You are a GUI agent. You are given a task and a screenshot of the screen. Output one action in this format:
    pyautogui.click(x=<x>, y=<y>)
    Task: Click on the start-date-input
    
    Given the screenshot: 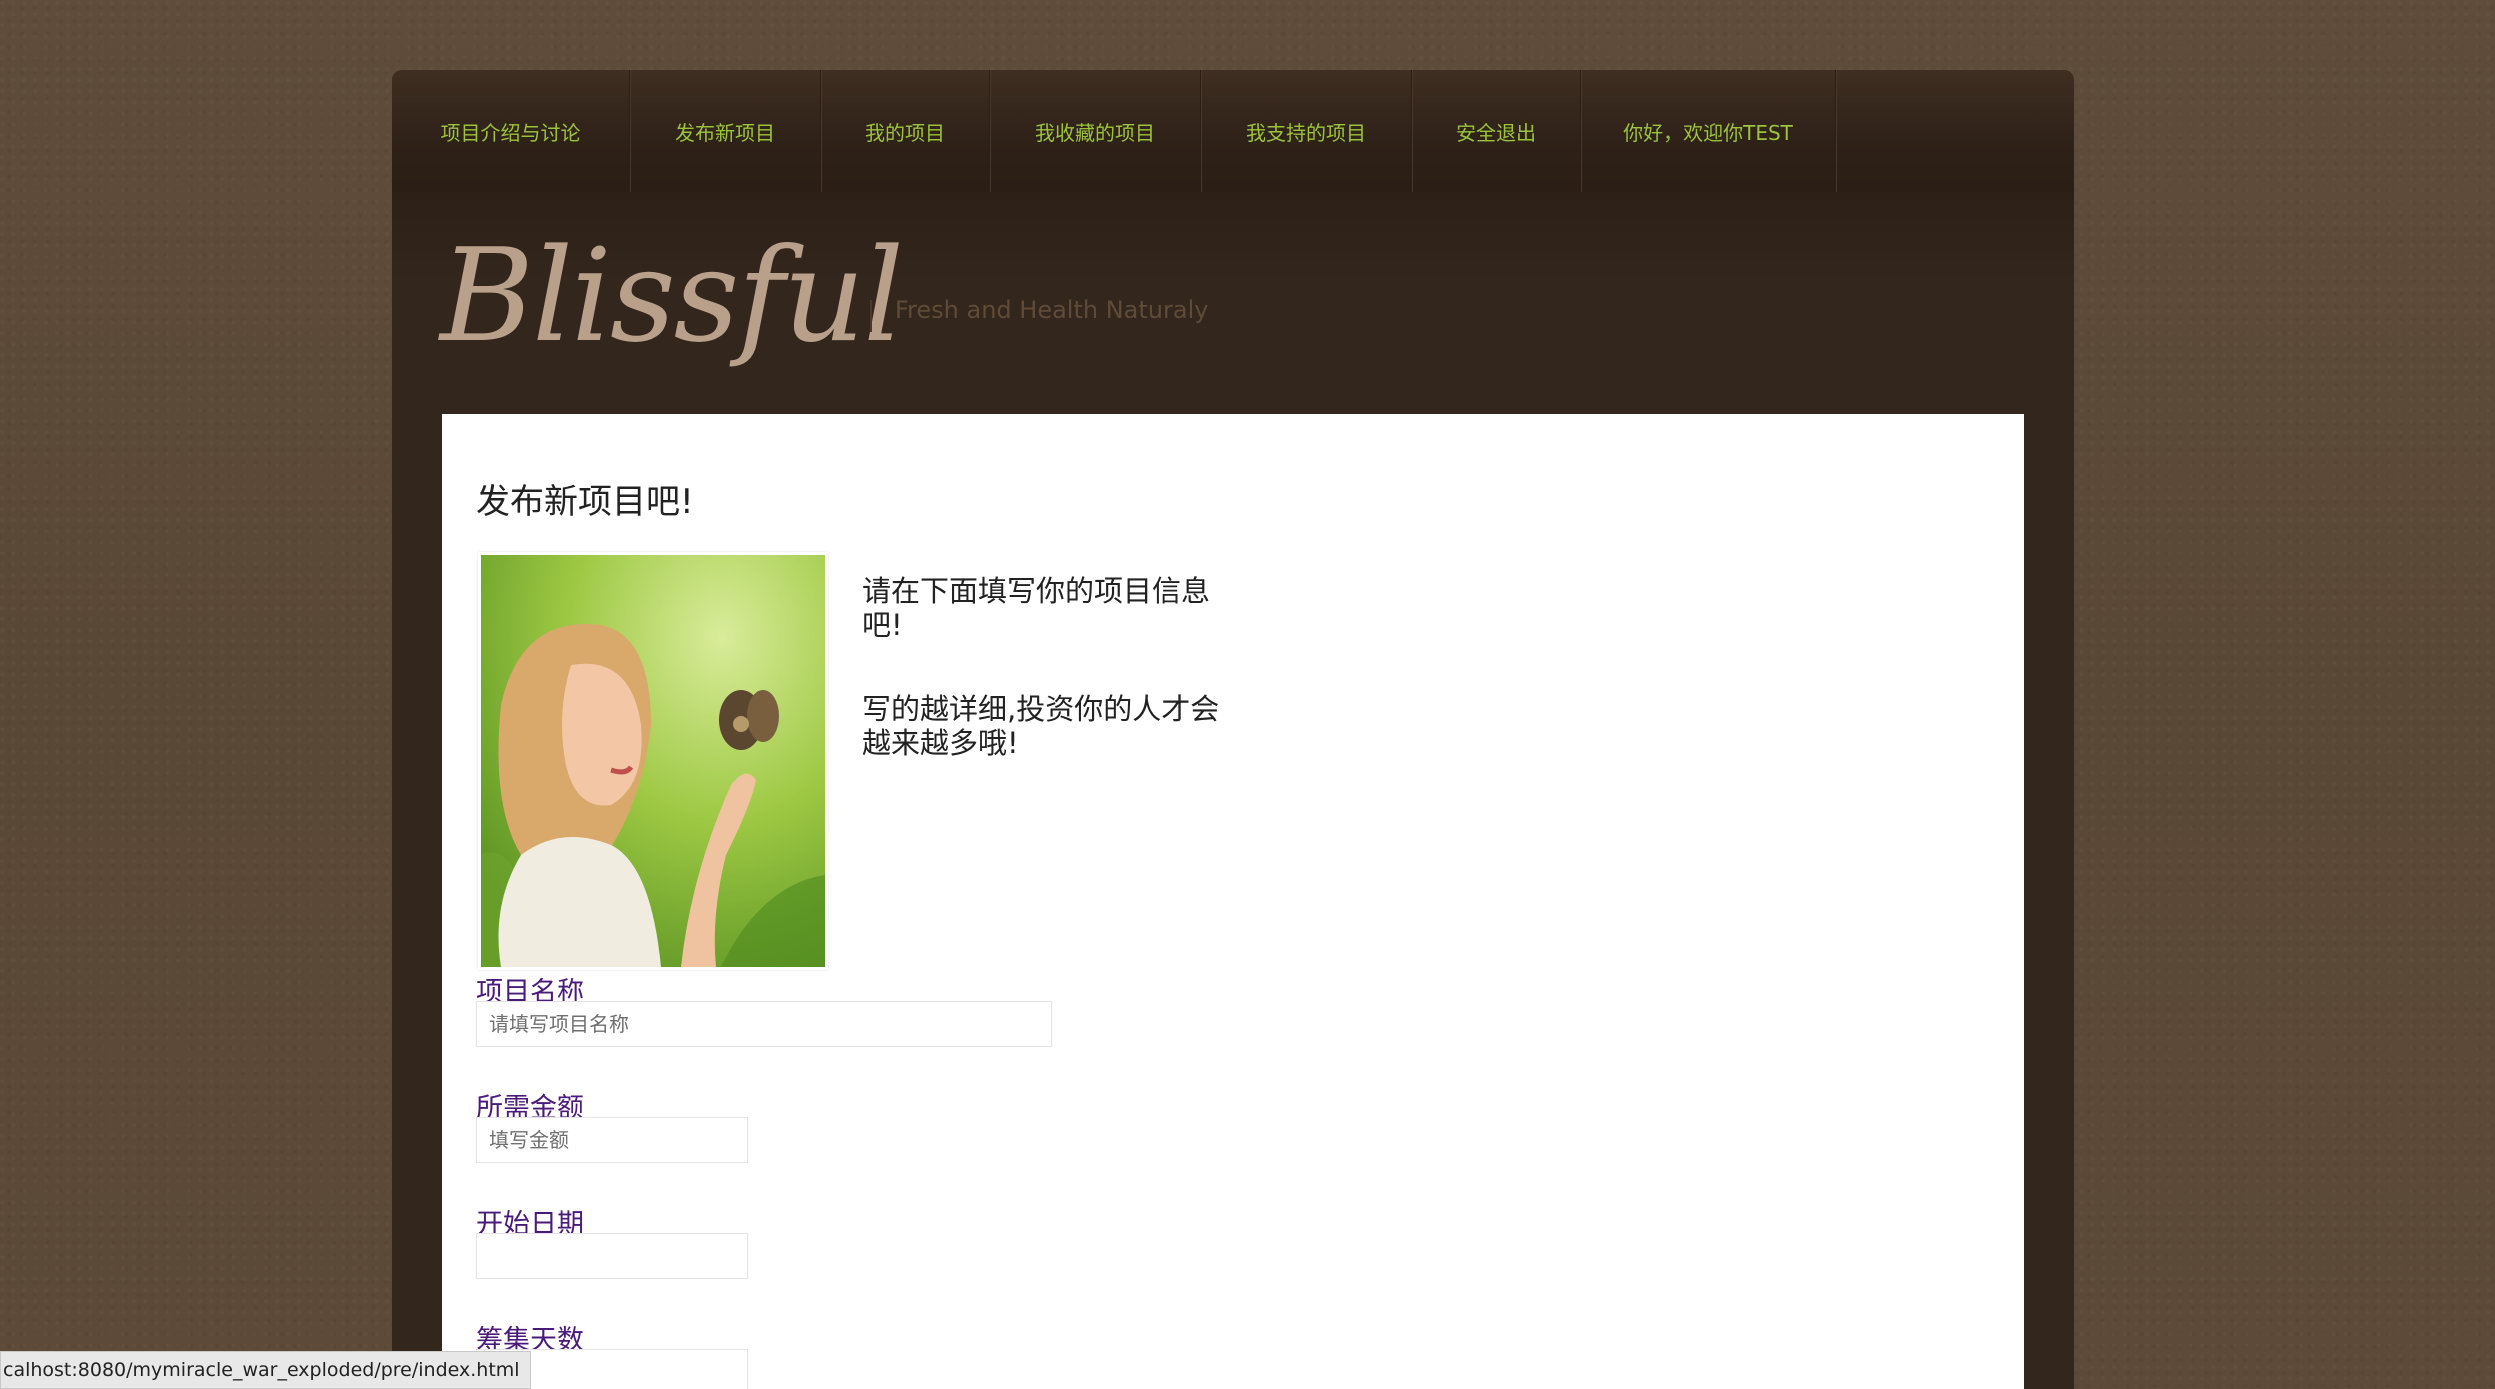 What is the action you would take?
    pyautogui.click(x=612, y=1256)
    